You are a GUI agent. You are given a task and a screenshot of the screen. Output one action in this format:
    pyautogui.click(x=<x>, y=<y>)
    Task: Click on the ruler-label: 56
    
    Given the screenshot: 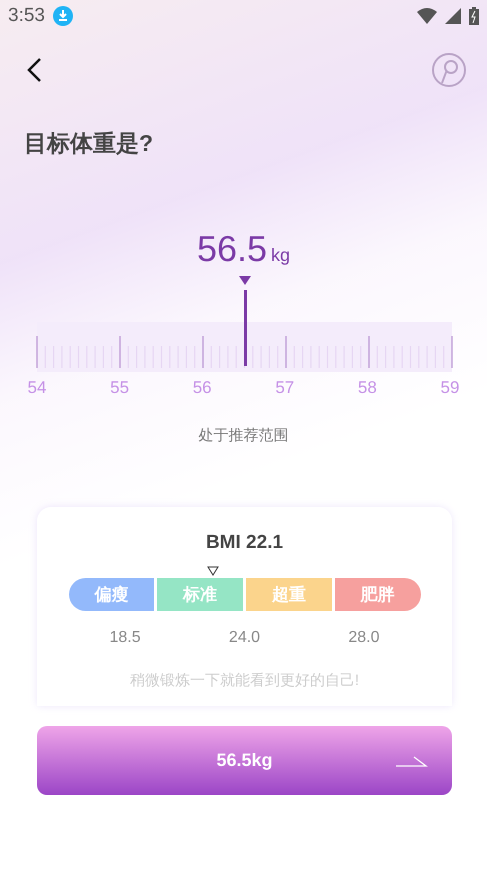 What is the action you would take?
    pyautogui.click(x=202, y=388)
    